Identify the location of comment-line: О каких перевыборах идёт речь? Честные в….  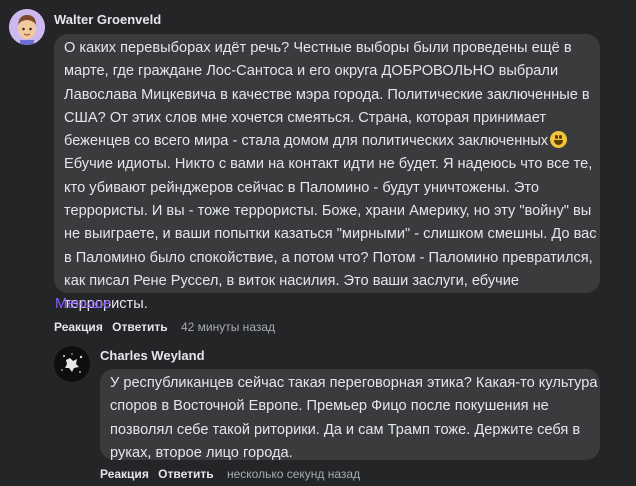
(318, 48).